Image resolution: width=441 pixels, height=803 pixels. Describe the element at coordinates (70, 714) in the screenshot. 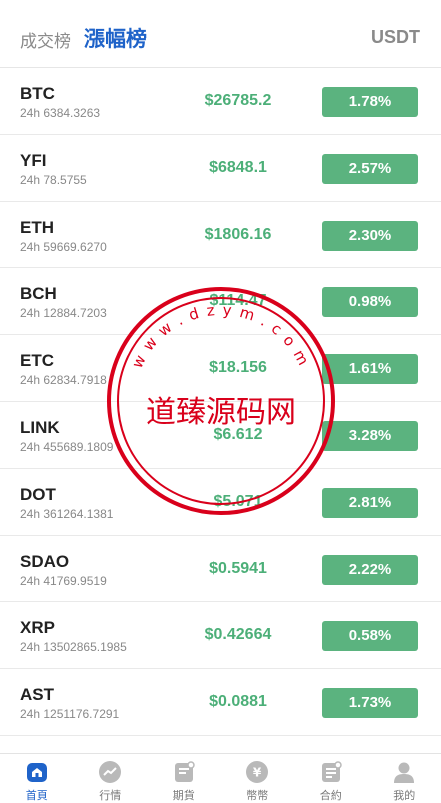

I see `coin-volume: 24h 1251176.7291` at that location.